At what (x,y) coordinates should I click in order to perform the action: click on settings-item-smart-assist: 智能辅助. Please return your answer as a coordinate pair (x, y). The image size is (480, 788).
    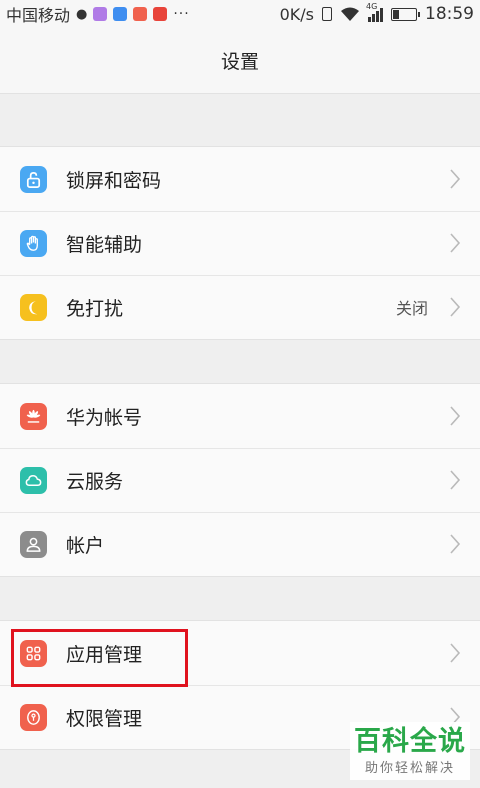
    Looking at the image, I should click on (240, 243).